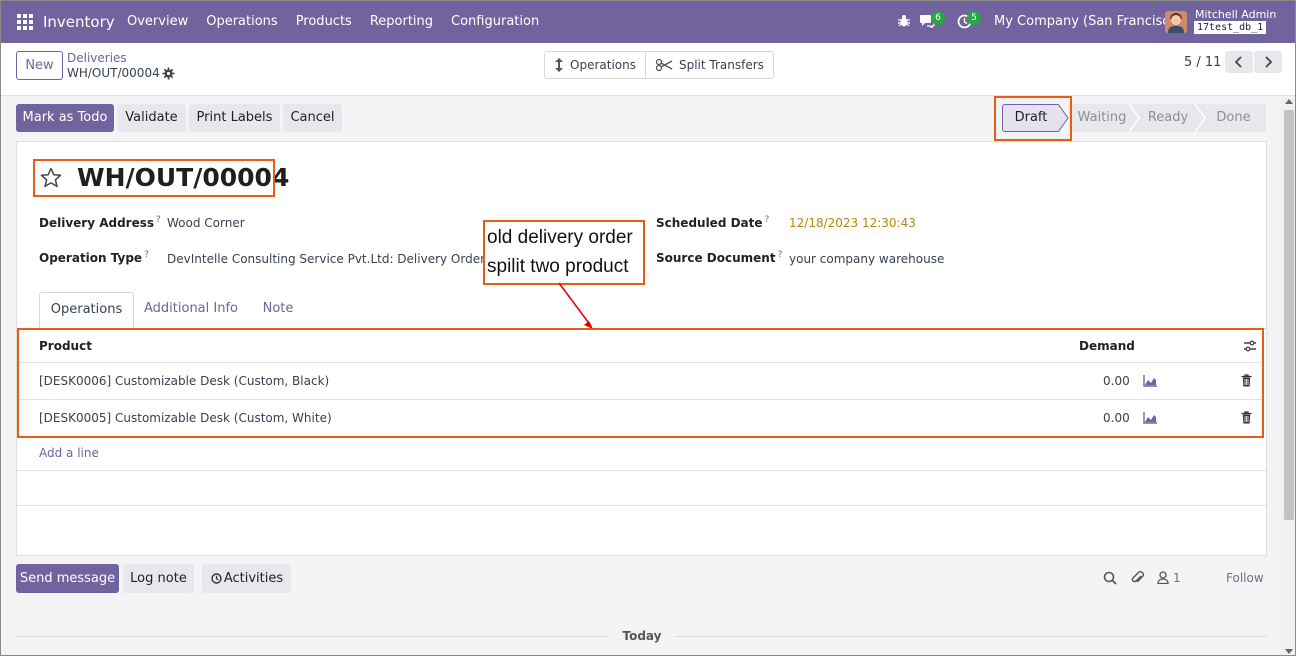 This screenshot has height=656, width=1296. I want to click on delivery-address-label: Delivery Address?, so click(100, 222).